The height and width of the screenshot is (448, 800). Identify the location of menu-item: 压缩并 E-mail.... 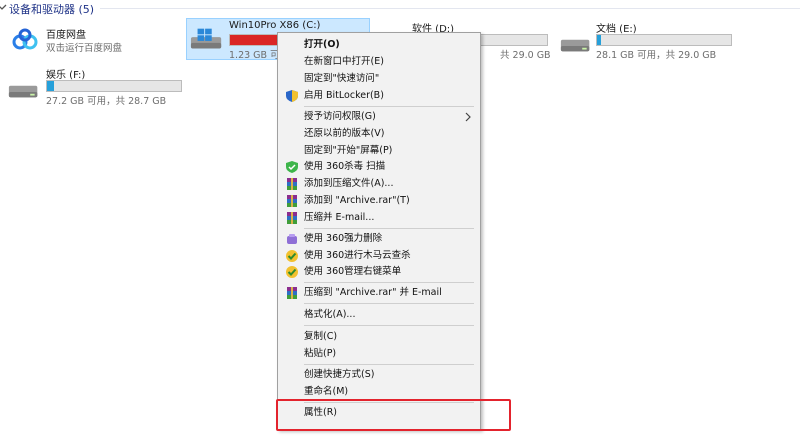
(379, 218).